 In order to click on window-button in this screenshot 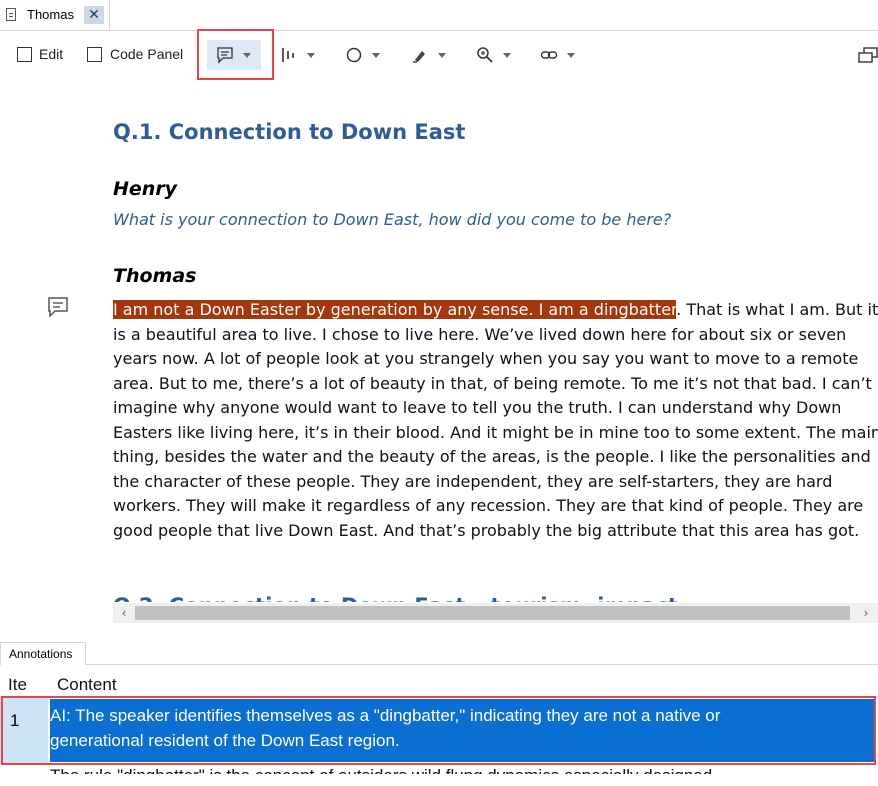, I will do `click(868, 56)`.